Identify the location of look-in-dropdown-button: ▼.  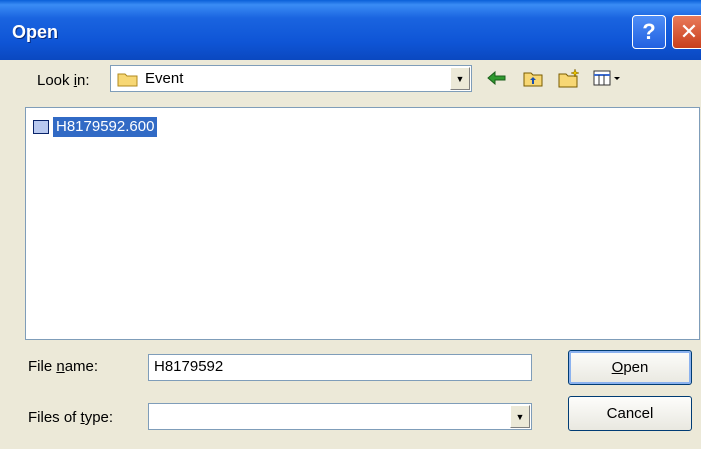
(460, 78).